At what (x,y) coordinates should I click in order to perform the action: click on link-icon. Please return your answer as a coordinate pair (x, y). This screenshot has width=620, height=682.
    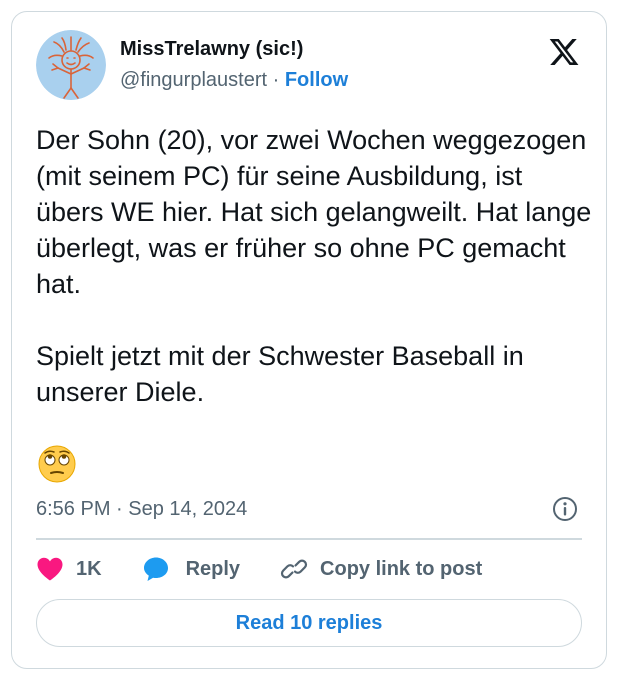
    Looking at the image, I should click on (294, 569).